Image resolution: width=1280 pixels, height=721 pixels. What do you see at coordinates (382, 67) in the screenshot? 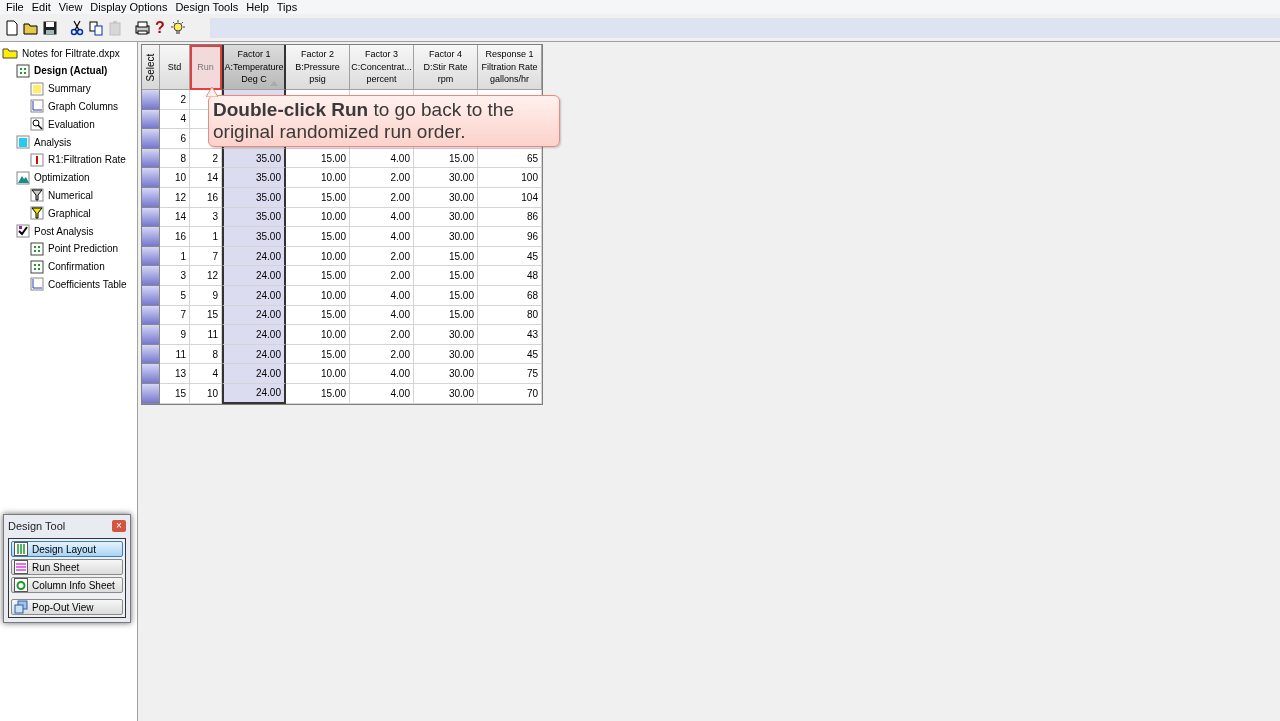
I see `column-header: Factor 3 C:Concentrat... percent` at bounding box center [382, 67].